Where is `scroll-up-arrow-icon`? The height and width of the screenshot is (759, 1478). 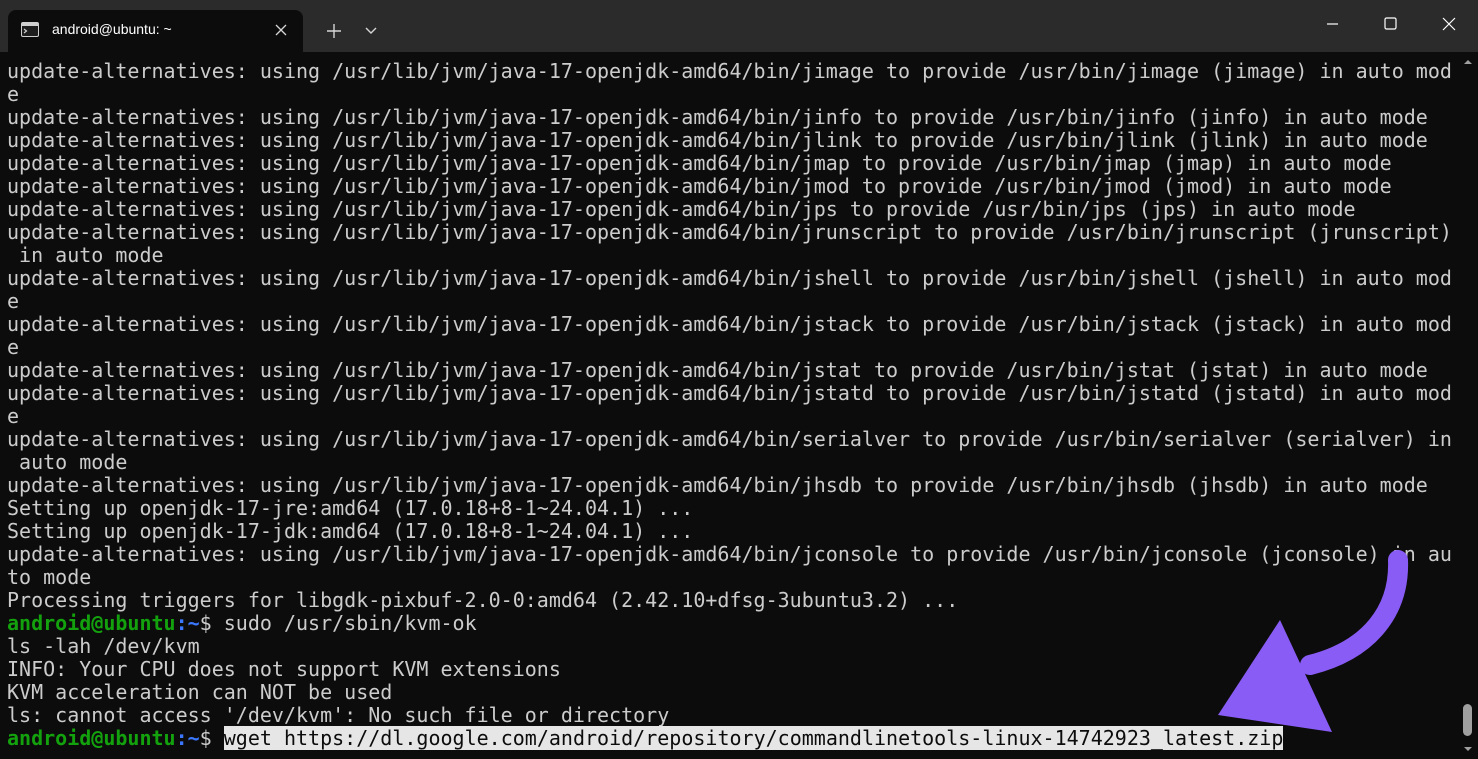
scroll-up-arrow-icon is located at coordinates (1468, 62).